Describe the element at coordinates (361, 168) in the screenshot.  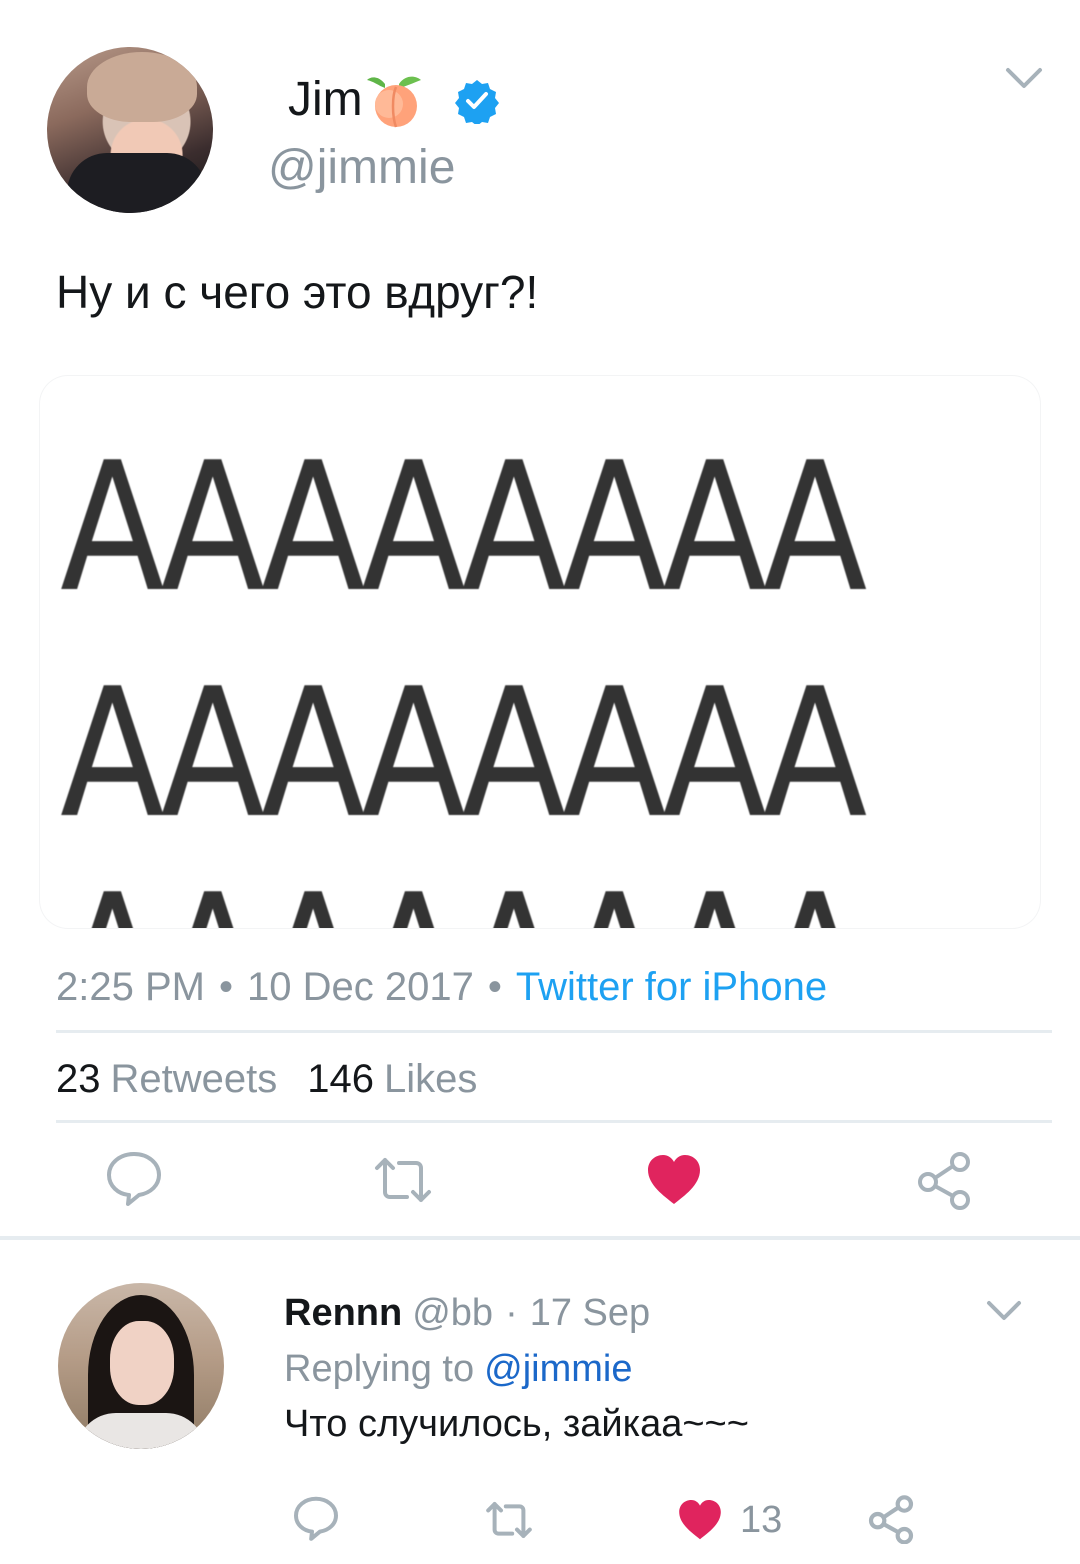
I see `author-handle: @jimmie` at that location.